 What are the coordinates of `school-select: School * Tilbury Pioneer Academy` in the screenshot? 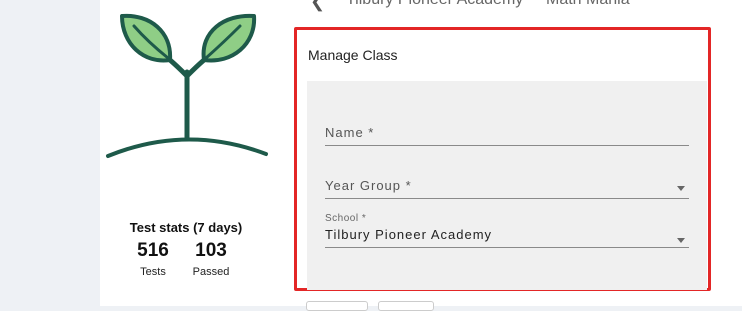 It's located at (507, 230).